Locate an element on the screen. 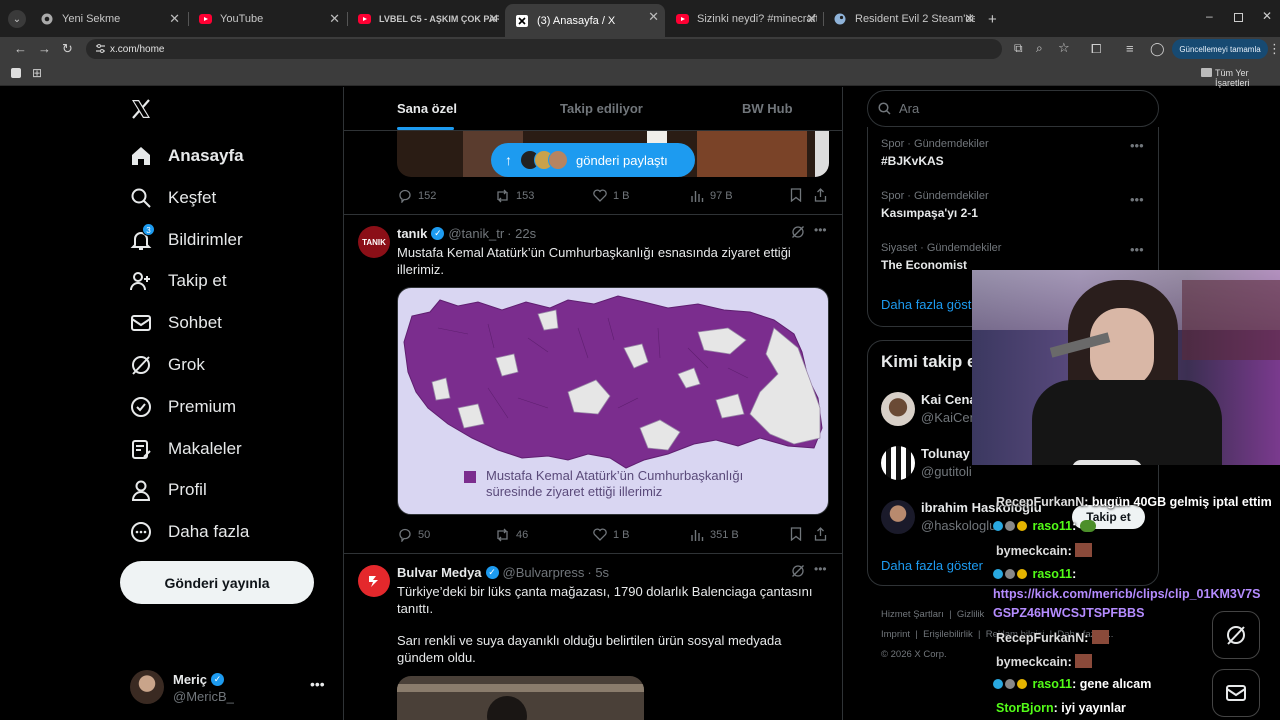  tab-bw-hub: BW Hub is located at coordinates (767, 108).